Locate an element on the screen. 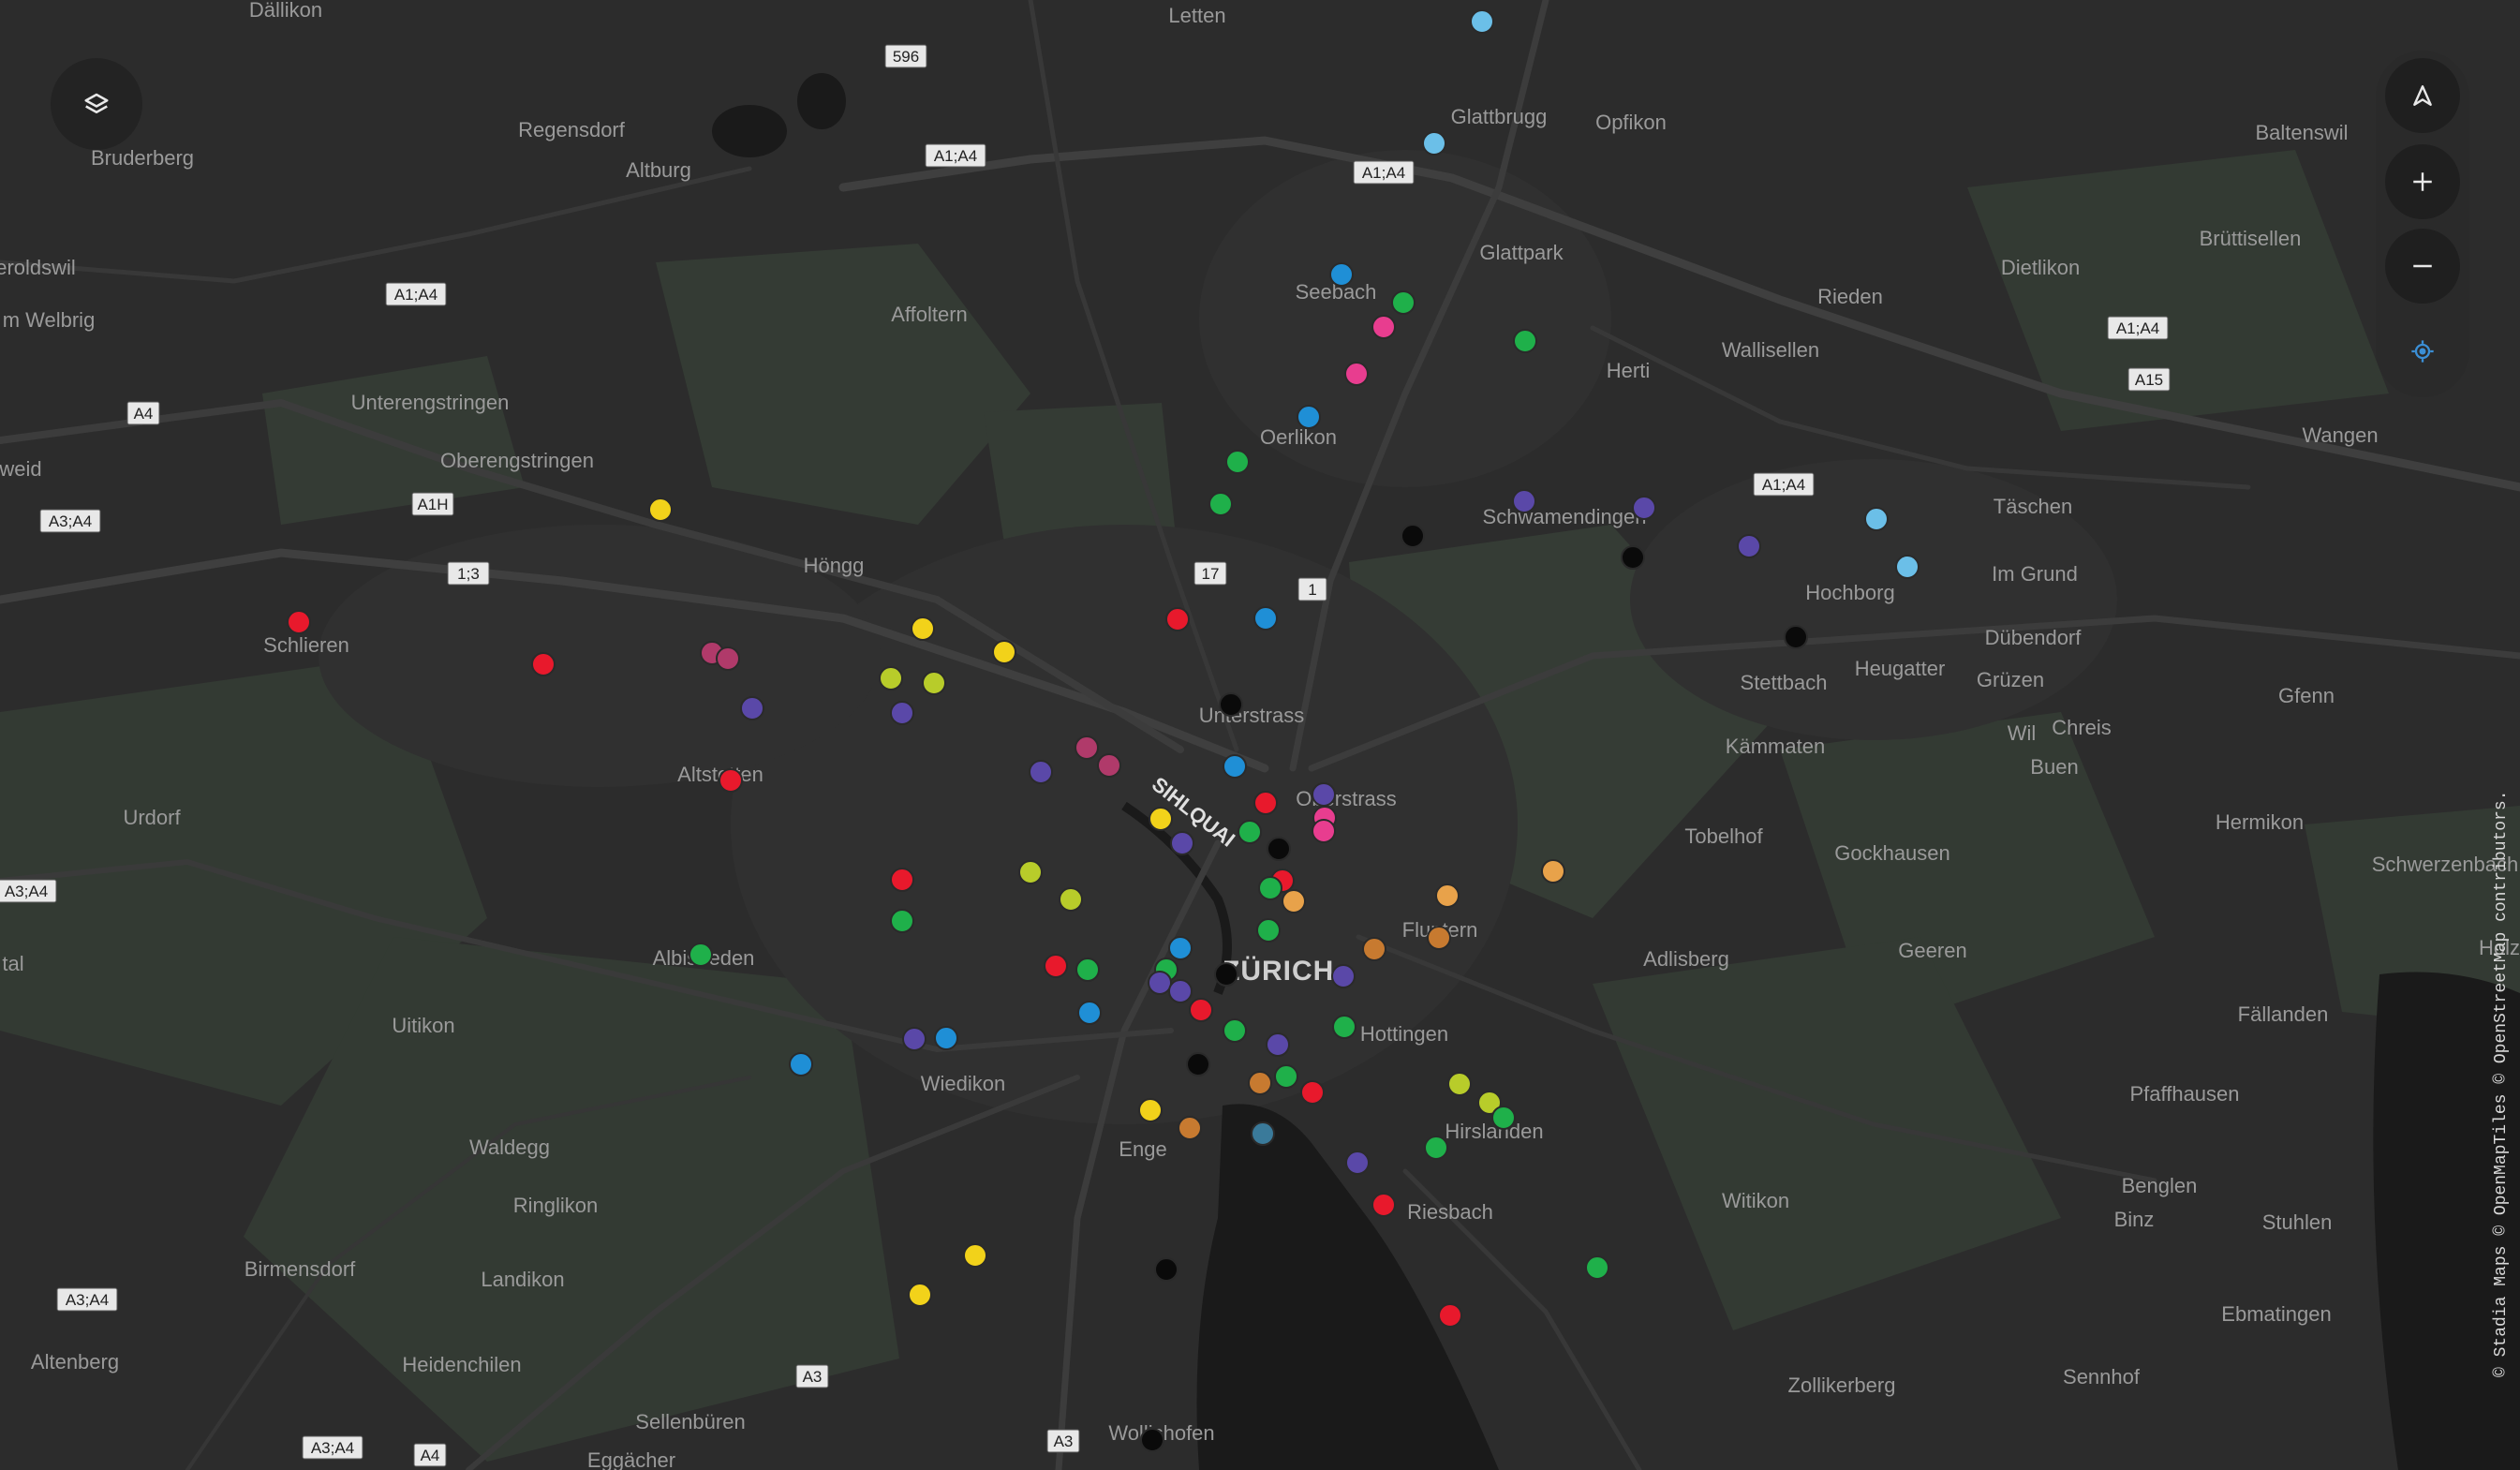 The height and width of the screenshot is (1470, 2520). minus-icon is located at coordinates (2422, 266).